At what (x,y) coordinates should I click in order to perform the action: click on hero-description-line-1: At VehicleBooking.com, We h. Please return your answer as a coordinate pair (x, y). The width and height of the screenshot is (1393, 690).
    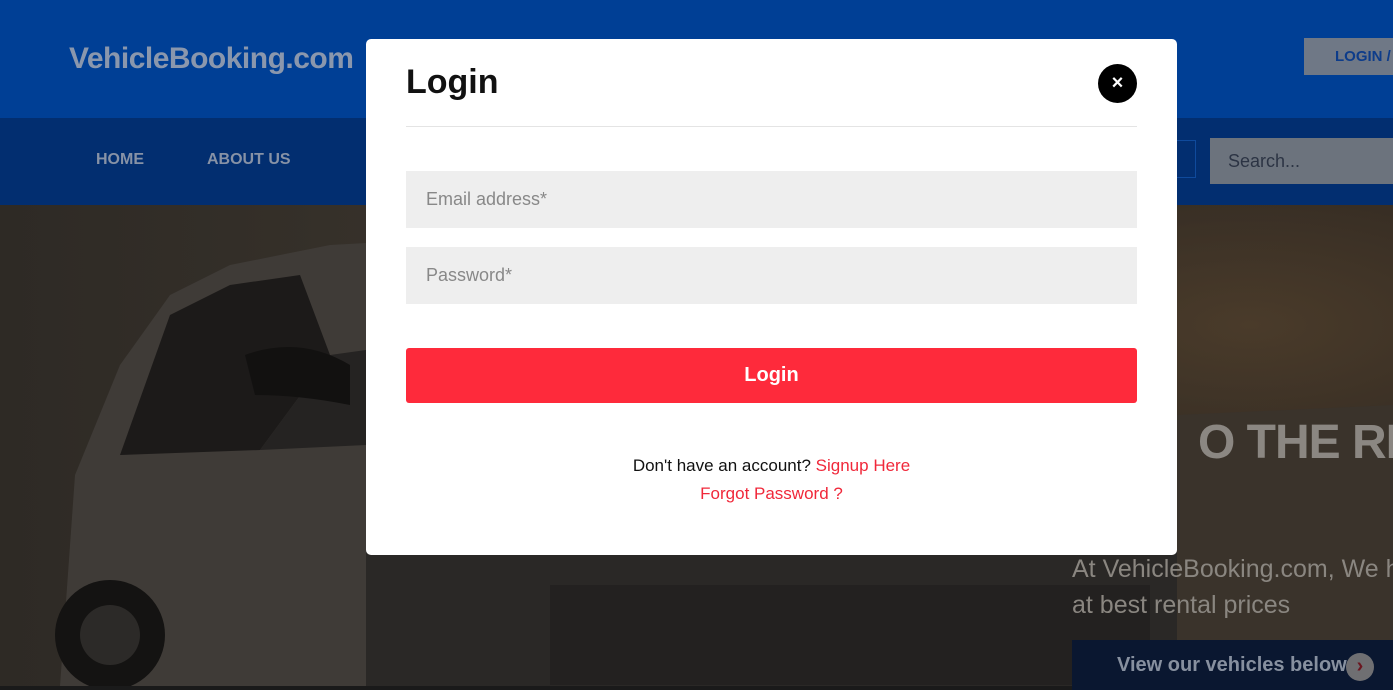
    Looking at the image, I should click on (1232, 569).